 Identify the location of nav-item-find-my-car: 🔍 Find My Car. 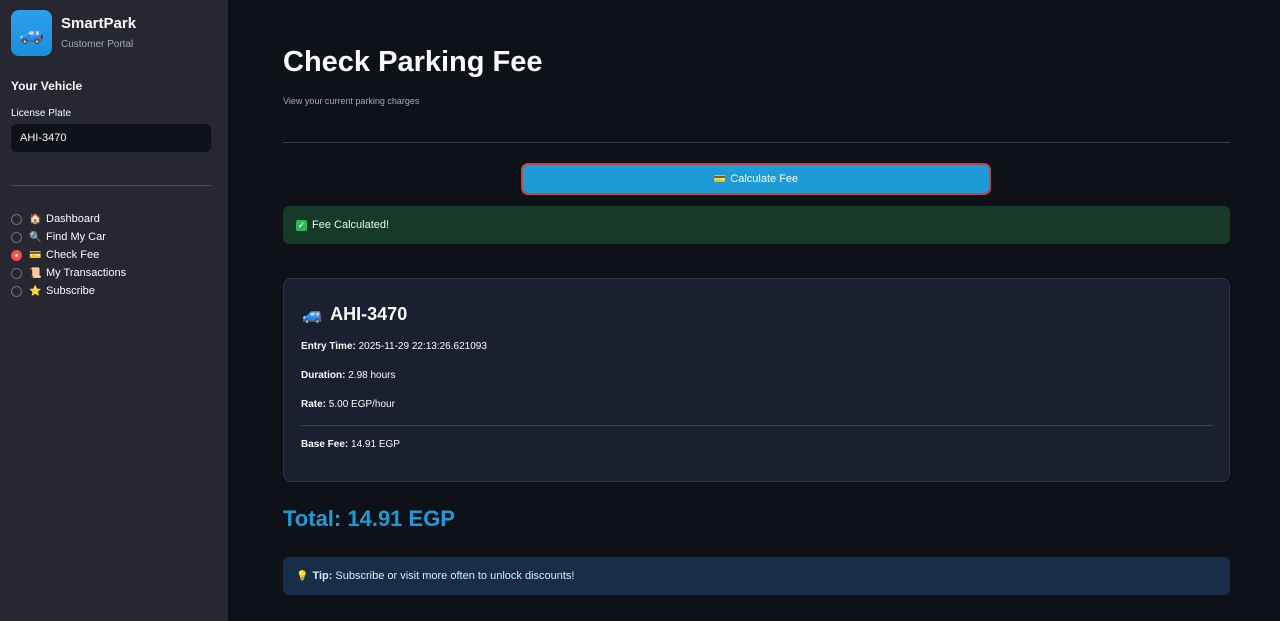
(68, 237).